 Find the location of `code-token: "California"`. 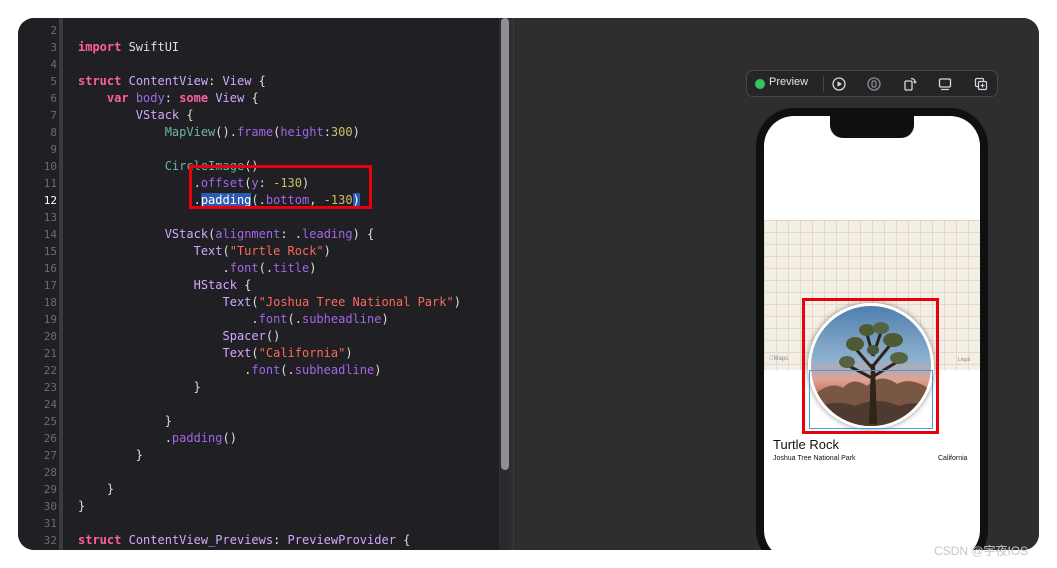

code-token: "California" is located at coordinates (302, 353).